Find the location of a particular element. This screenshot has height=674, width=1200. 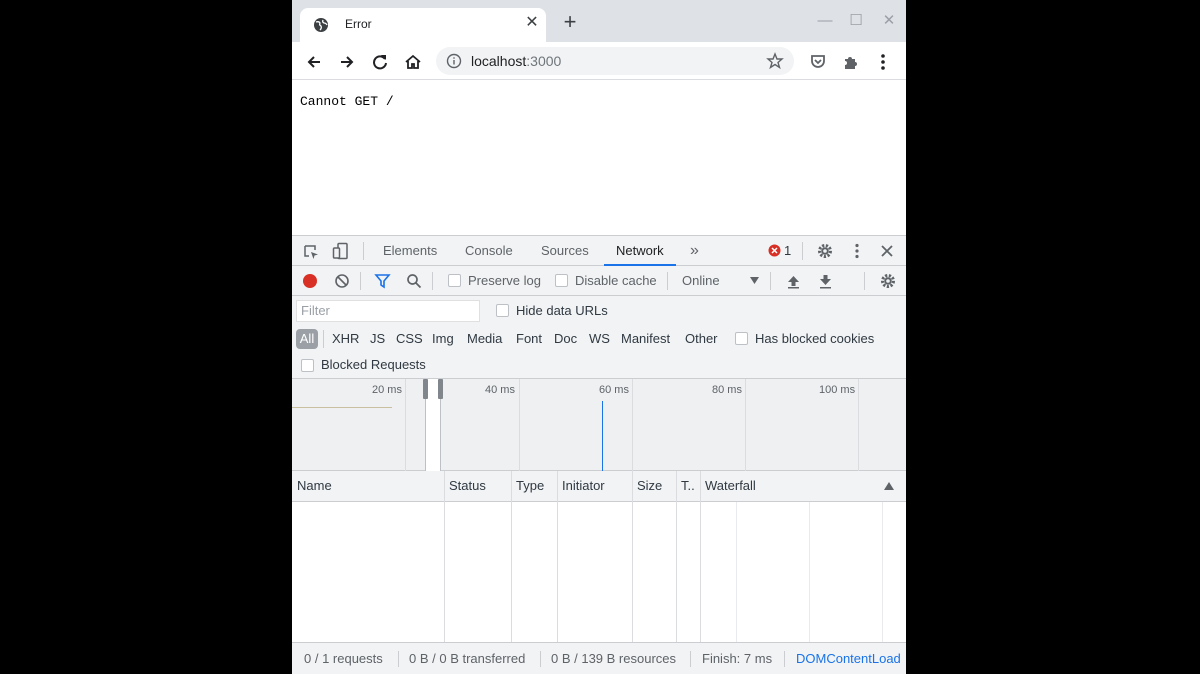

blocked-requests-checkbox is located at coordinates (307, 365).